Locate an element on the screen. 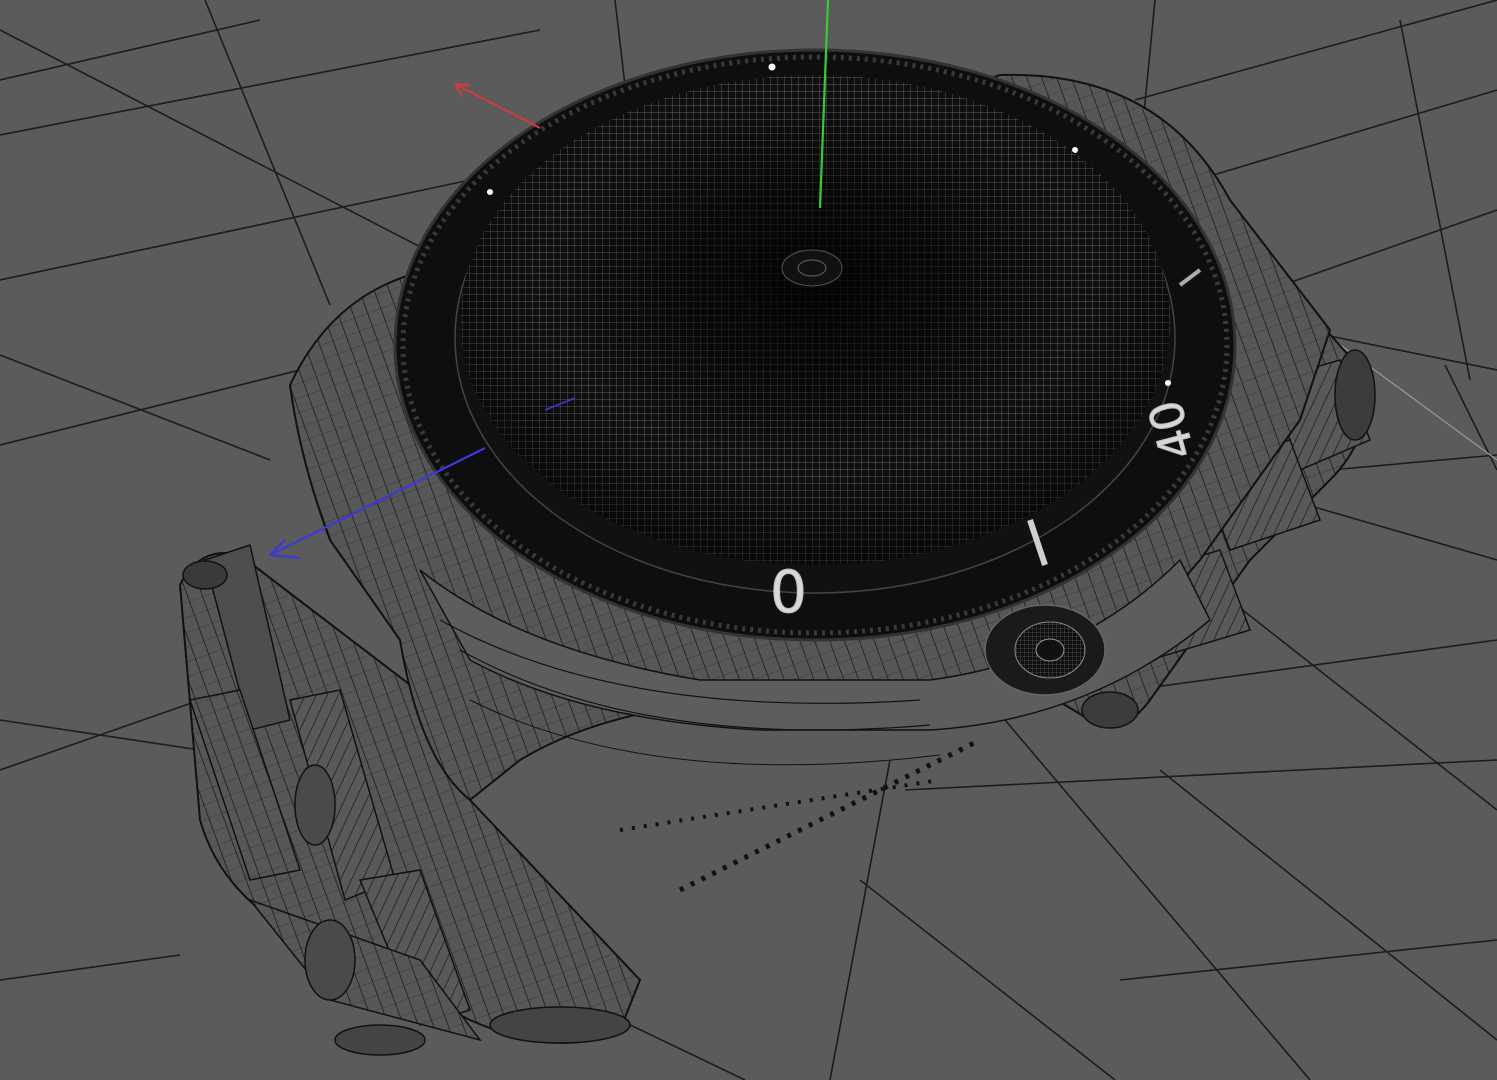  x-axis-handle is located at coordinates (497, 106).